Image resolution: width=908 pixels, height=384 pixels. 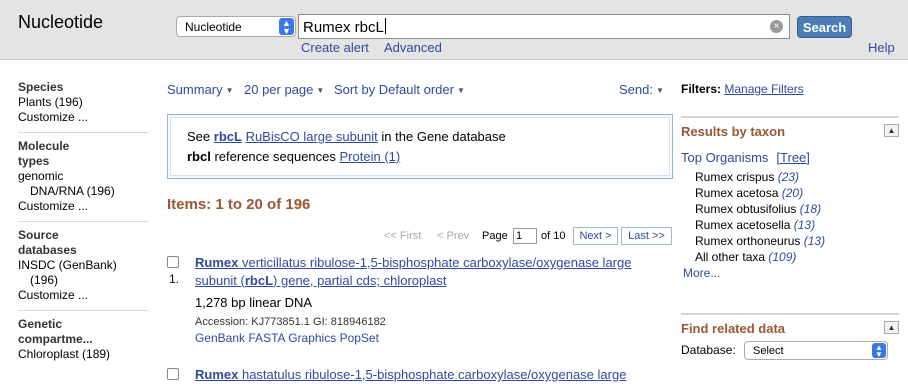 What do you see at coordinates (701, 89) in the screenshot?
I see `filters-label: Filters:` at bounding box center [701, 89].